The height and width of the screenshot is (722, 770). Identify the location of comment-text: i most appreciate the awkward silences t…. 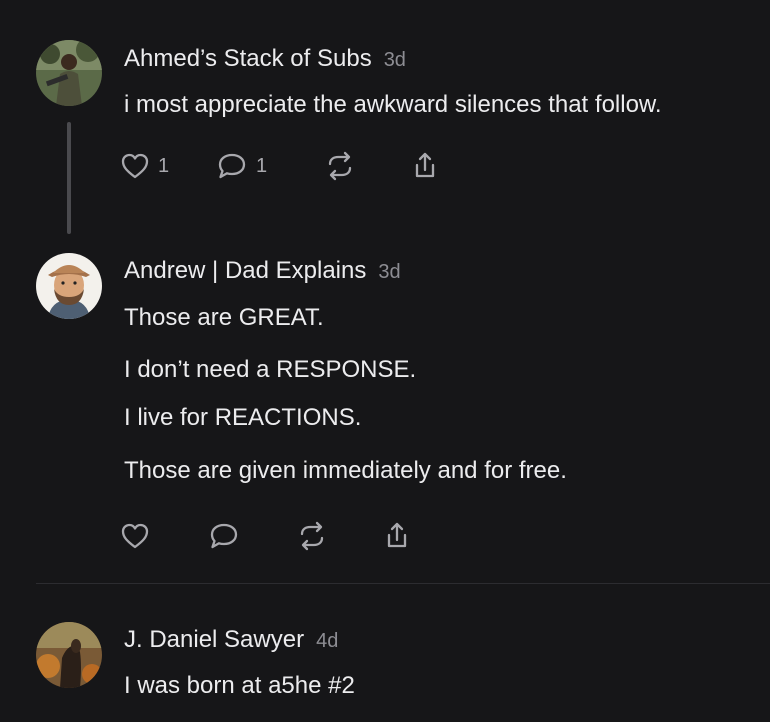
(393, 104).